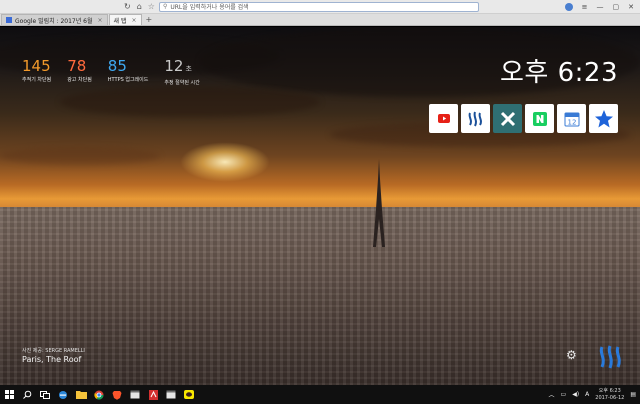 The width and height of the screenshot is (640, 404). What do you see at coordinates (120, 21) in the screenshot?
I see `tab-title: 새 탭` at bounding box center [120, 21].